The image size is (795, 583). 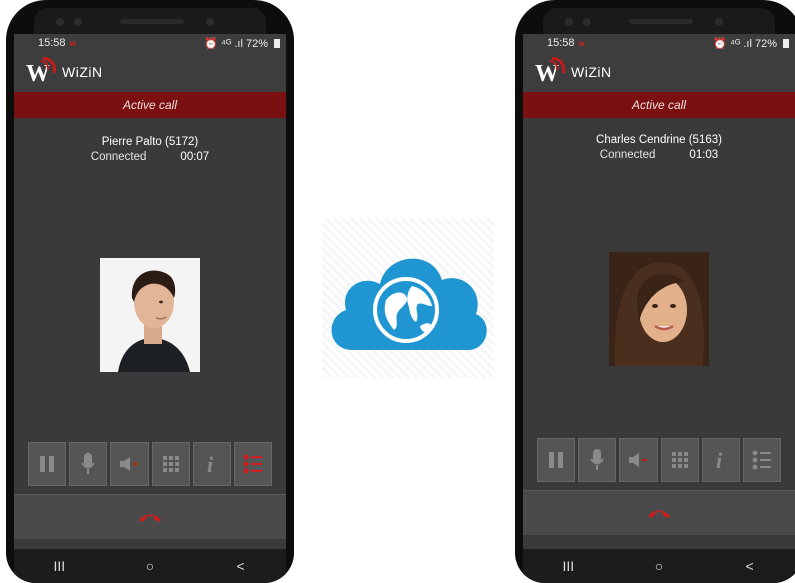 What do you see at coordinates (195, 157) in the screenshot?
I see `call-duration: 00:07` at bounding box center [195, 157].